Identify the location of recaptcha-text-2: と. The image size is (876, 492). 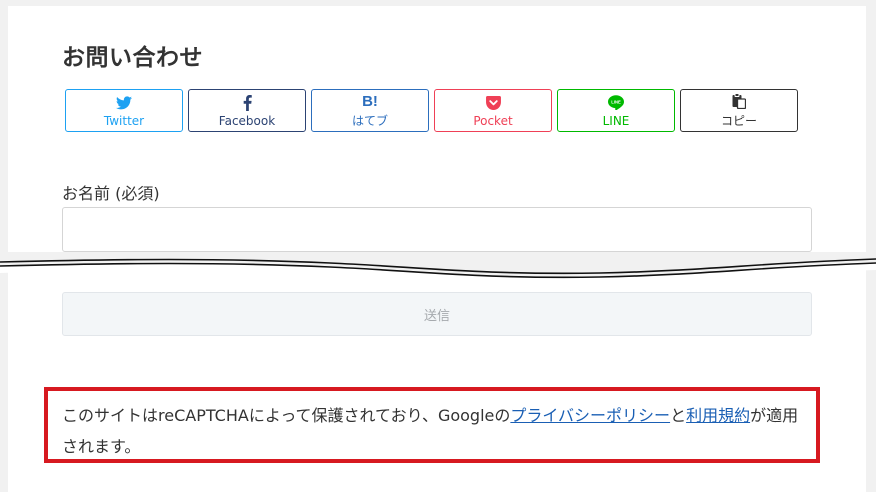
(678, 415).